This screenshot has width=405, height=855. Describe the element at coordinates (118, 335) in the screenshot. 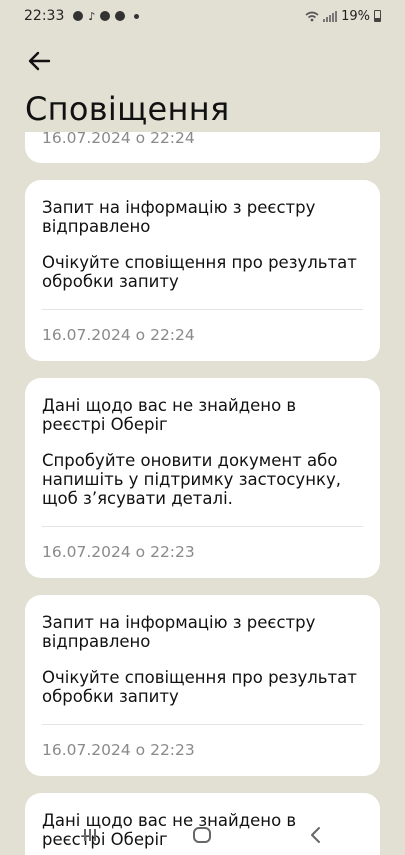

I see `notification-date: 16.07.2024 о 22:24` at that location.